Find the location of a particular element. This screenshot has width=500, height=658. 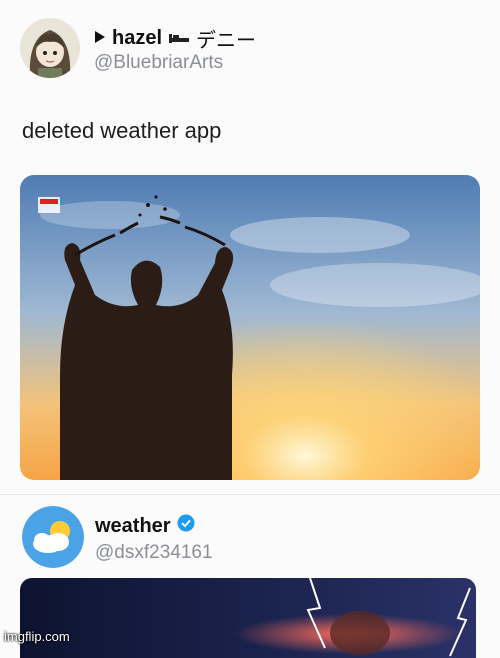

play-arrow-icon is located at coordinates (100, 38).